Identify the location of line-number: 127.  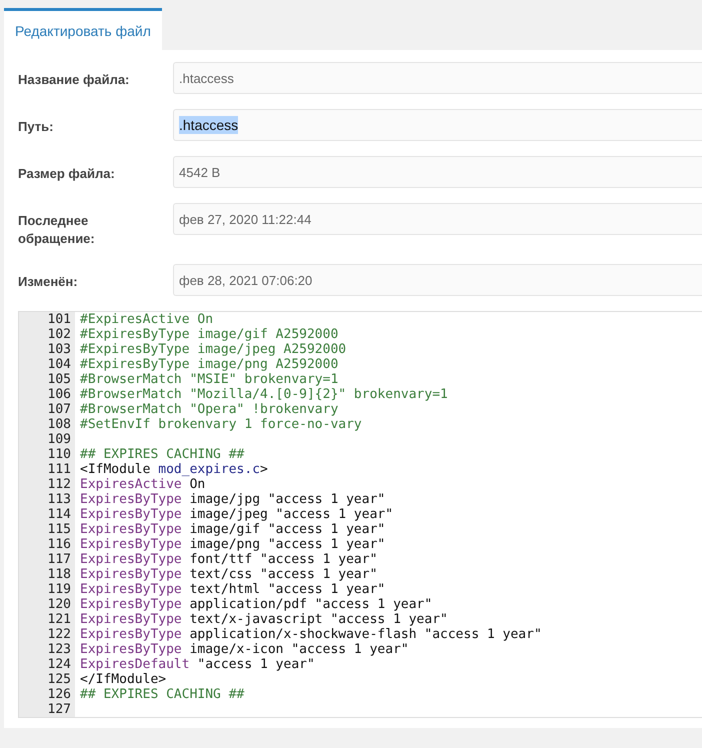
(58, 709).